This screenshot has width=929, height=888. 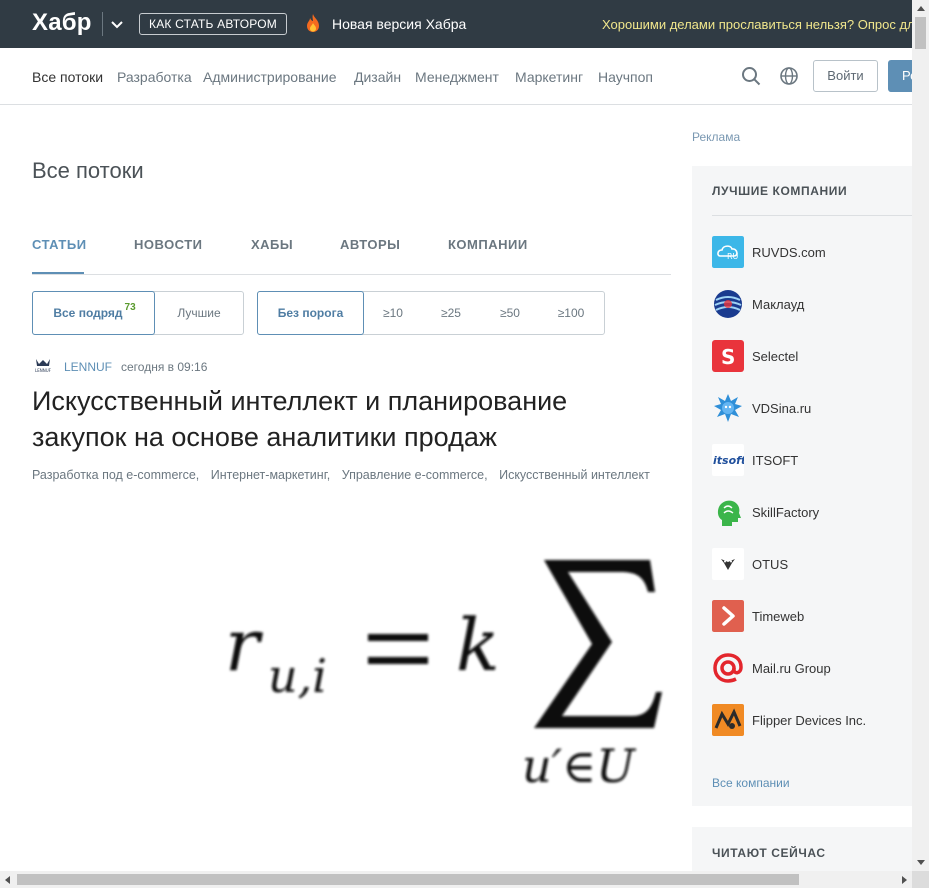 What do you see at coordinates (728, 304) in the screenshot?
I see `maklaud-logo-icon` at bounding box center [728, 304].